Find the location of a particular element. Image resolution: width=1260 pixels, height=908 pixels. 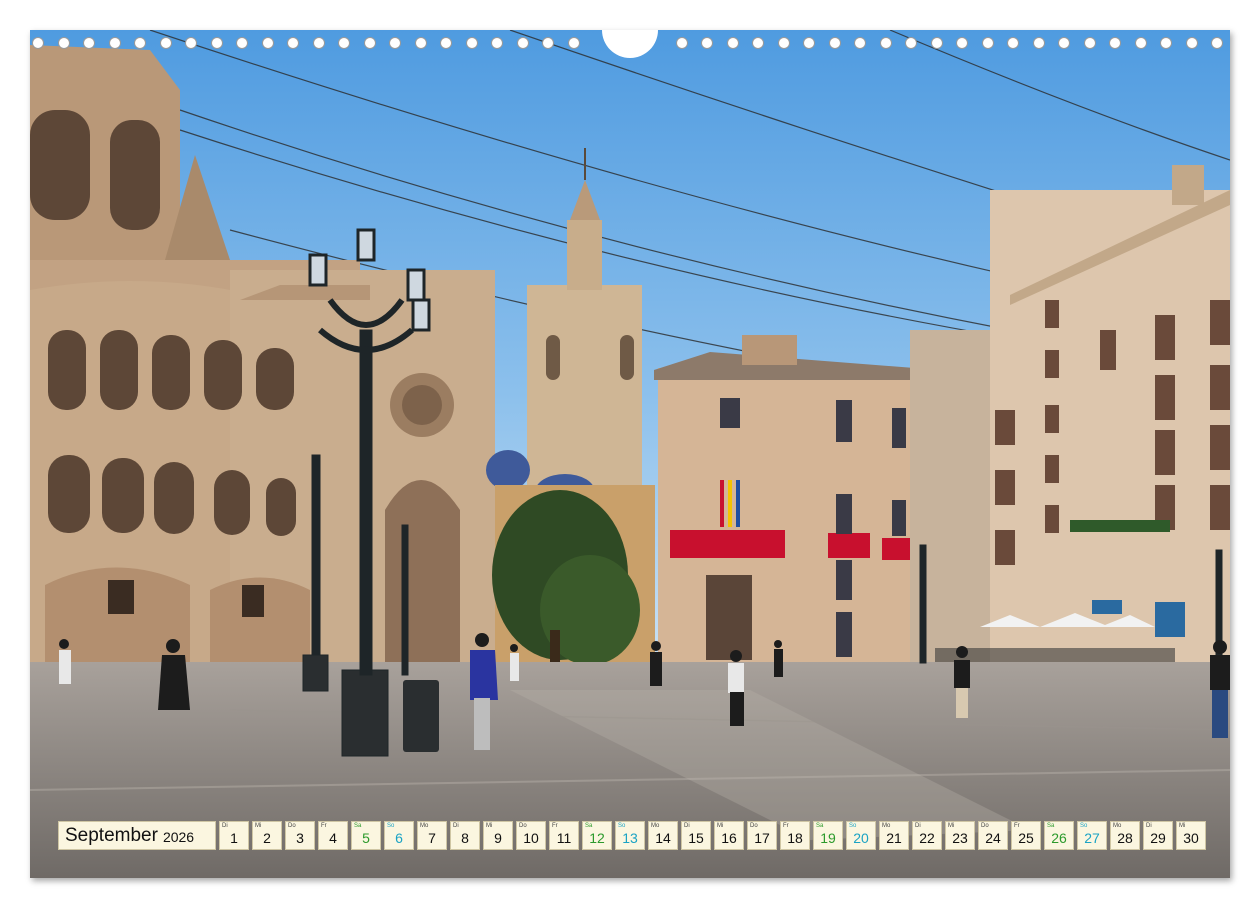

month-name: September is located at coordinates (111, 835).